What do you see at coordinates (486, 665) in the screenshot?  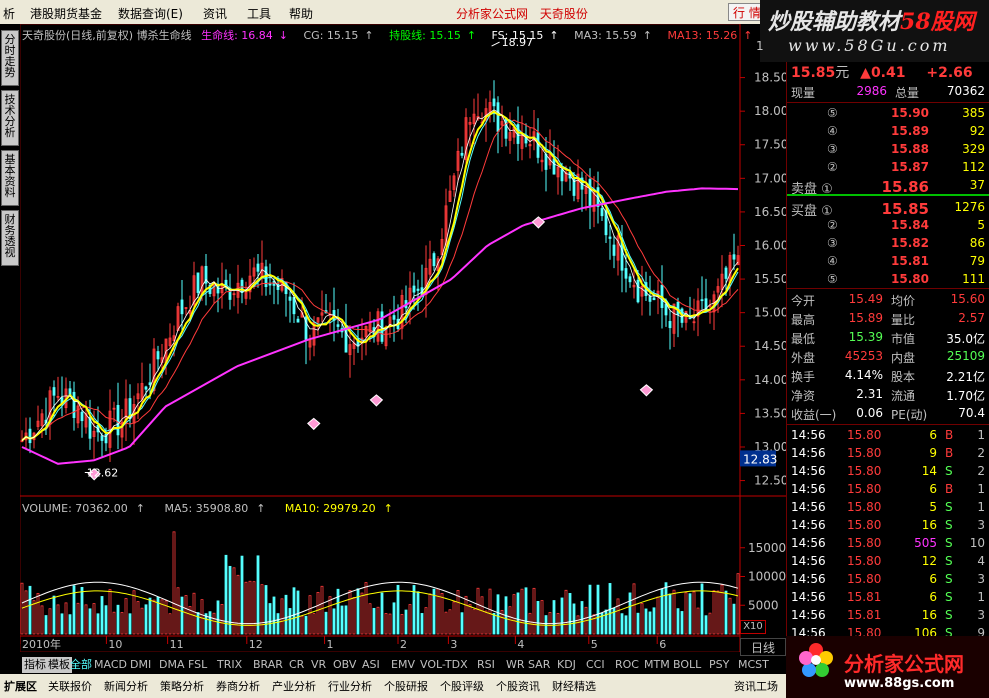 I see `indicator-tab: RSI` at bounding box center [486, 665].